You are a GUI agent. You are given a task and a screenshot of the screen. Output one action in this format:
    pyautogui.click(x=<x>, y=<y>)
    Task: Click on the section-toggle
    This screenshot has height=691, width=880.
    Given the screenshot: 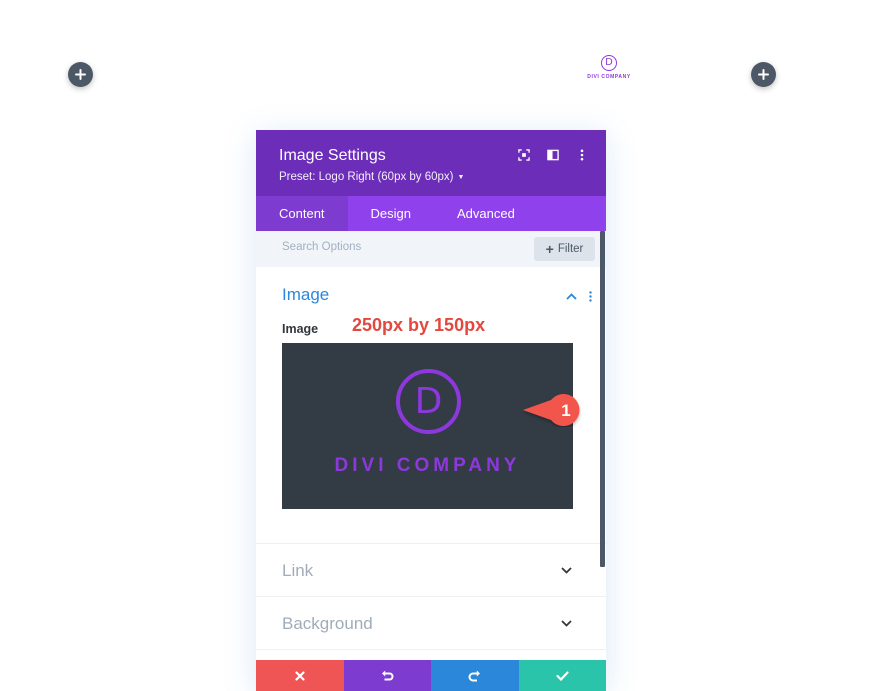 What is the action you would take?
    pyautogui.click(x=579, y=296)
    